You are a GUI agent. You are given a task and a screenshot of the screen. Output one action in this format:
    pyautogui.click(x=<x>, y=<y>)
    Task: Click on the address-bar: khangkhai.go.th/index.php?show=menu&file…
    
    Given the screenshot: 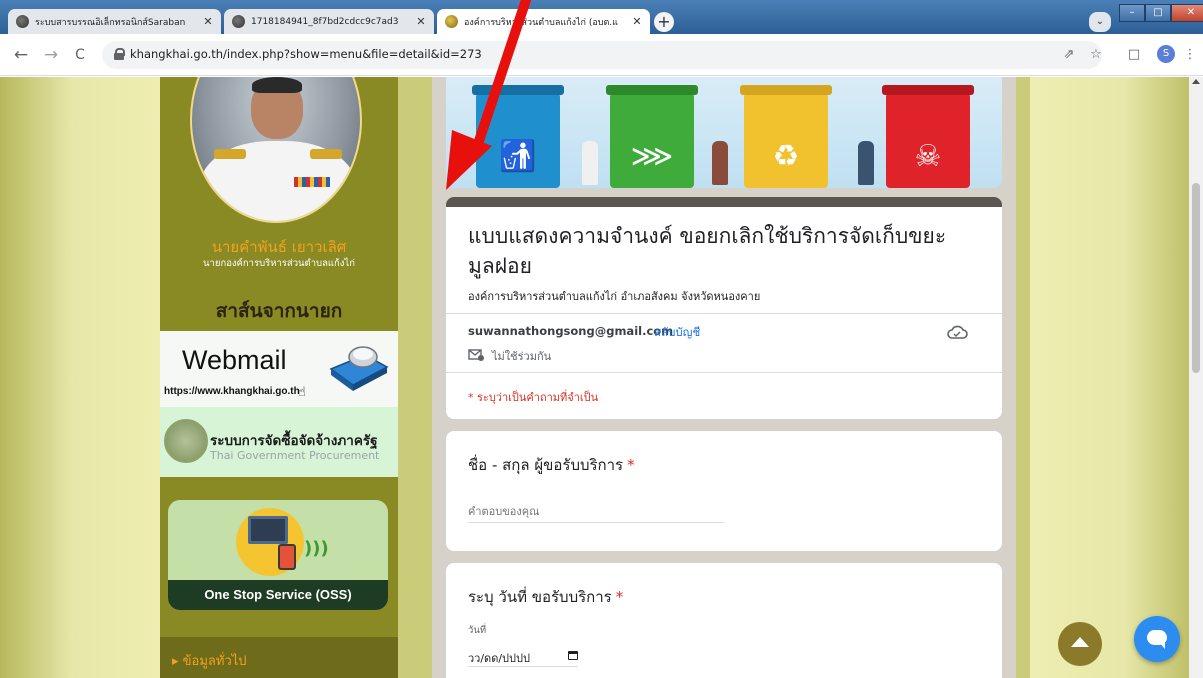 What is the action you would take?
    pyautogui.click(x=602, y=55)
    